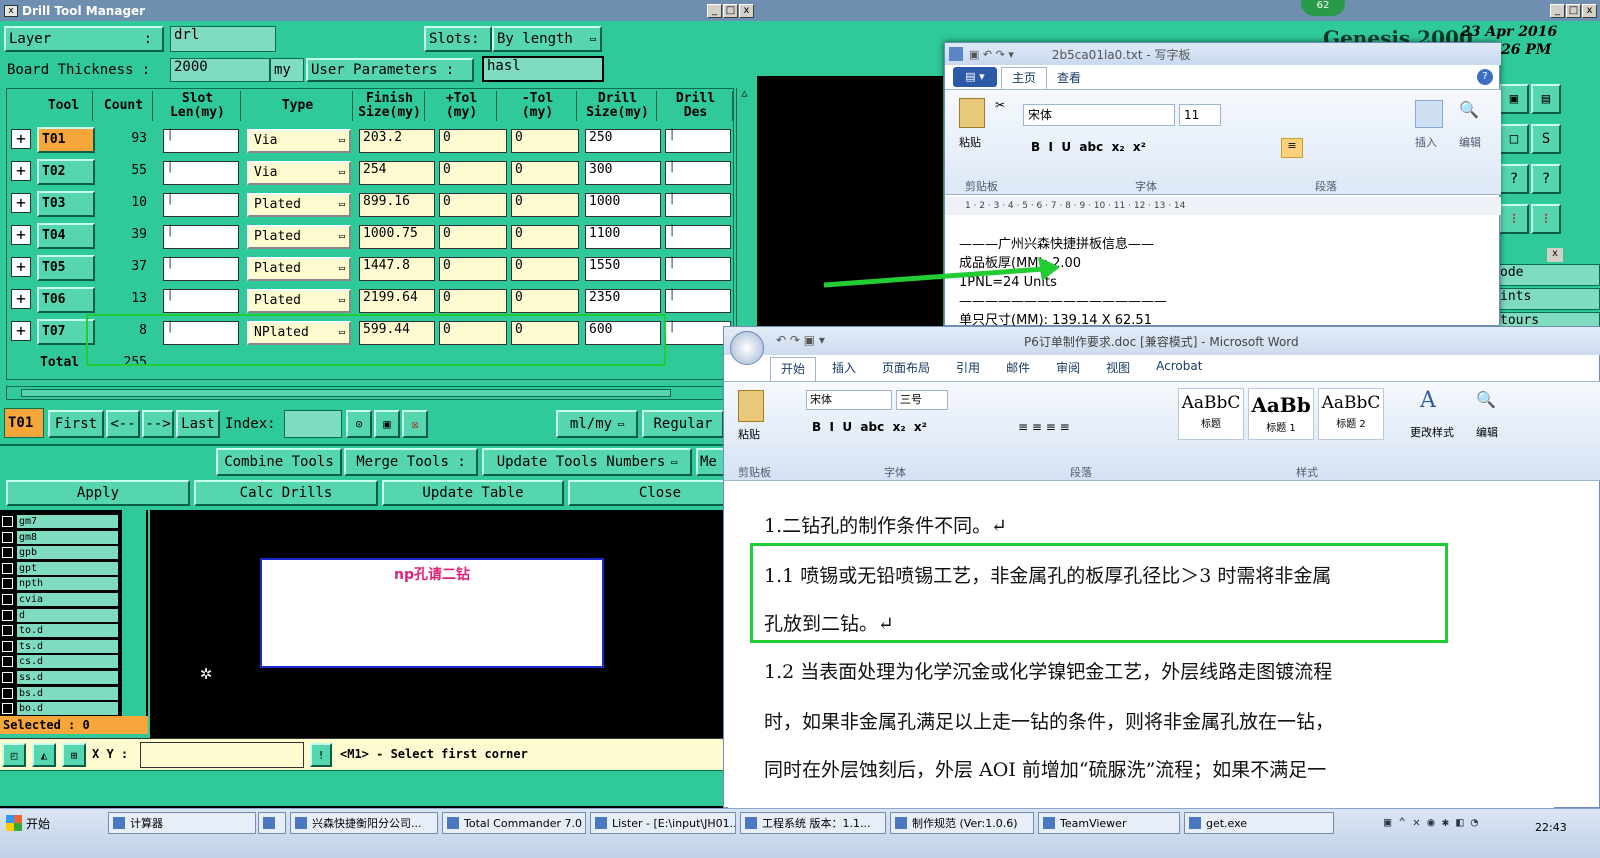 This screenshot has height=858, width=1600. What do you see at coordinates (60, 521) in the screenshot?
I see `layer-row: gm7` at bounding box center [60, 521].